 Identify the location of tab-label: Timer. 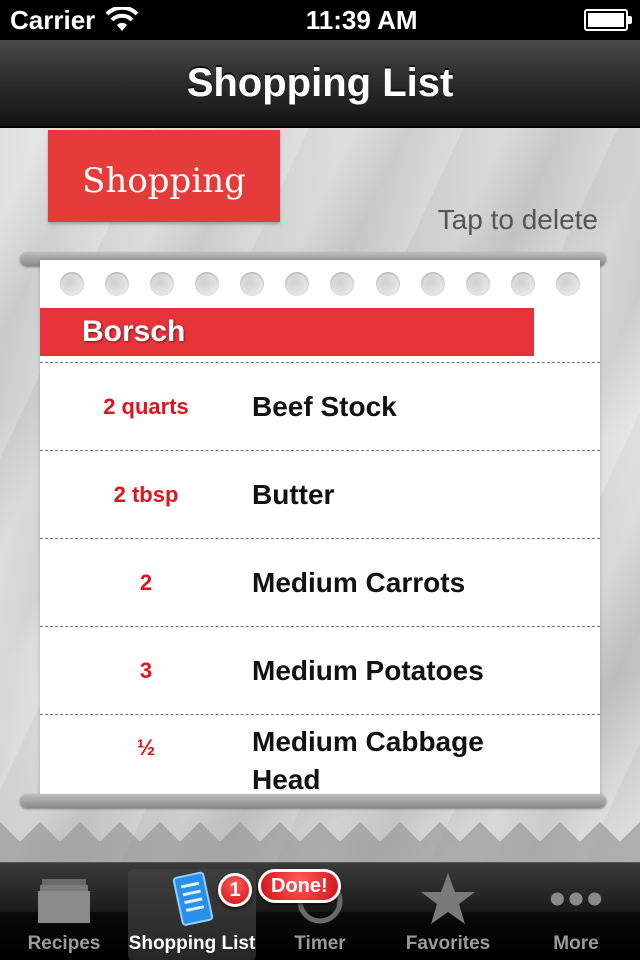
(320, 943).